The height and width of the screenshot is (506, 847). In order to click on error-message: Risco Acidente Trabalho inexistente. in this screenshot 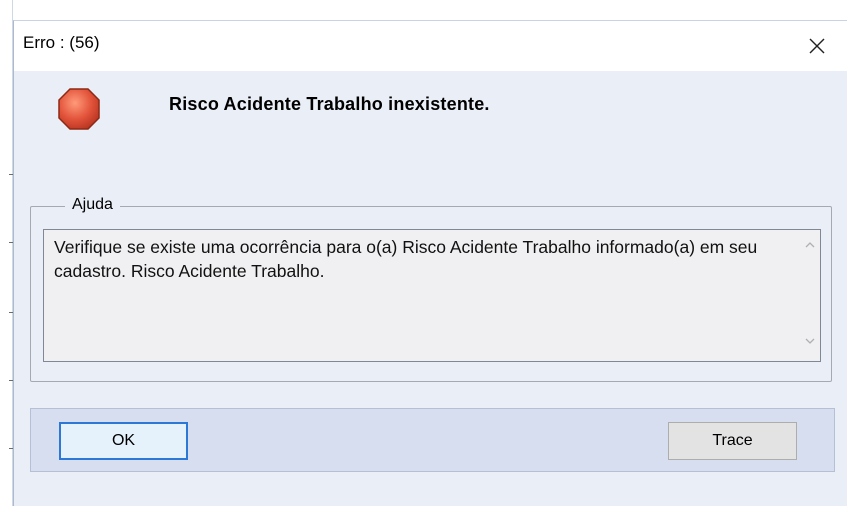, I will do `click(329, 104)`.